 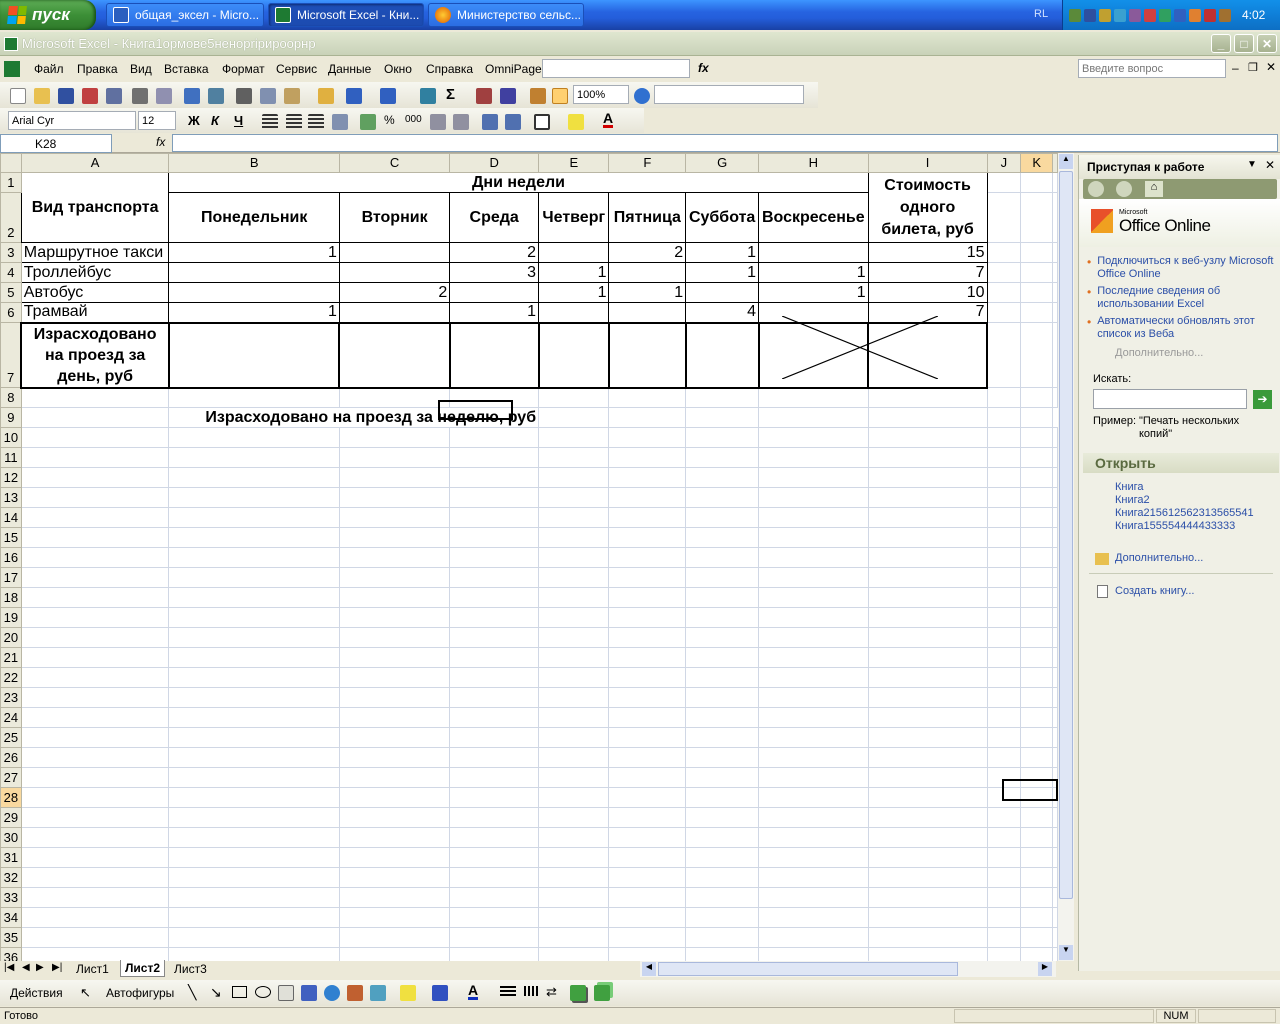 What do you see at coordinates (475, 410) in the screenshot?
I see `weekly-total-cell` at bounding box center [475, 410].